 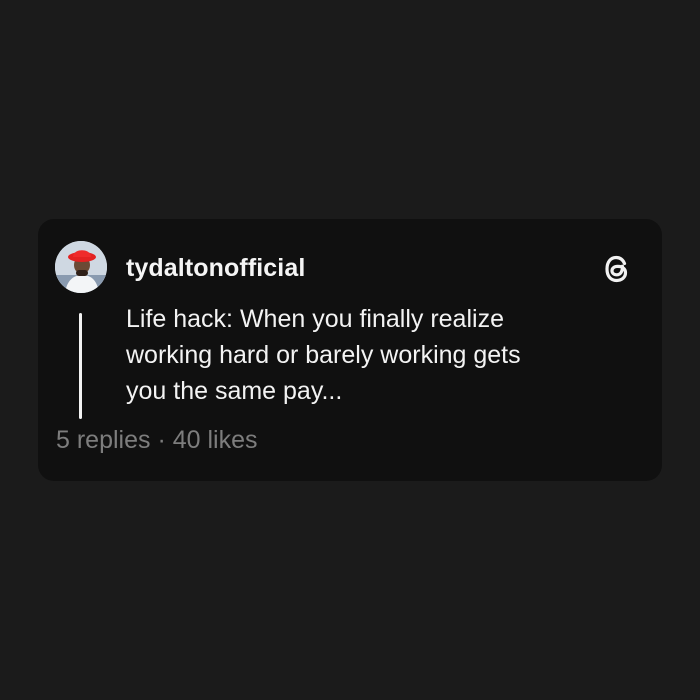 What do you see at coordinates (80, 366) in the screenshot?
I see `thread-connector-line` at bounding box center [80, 366].